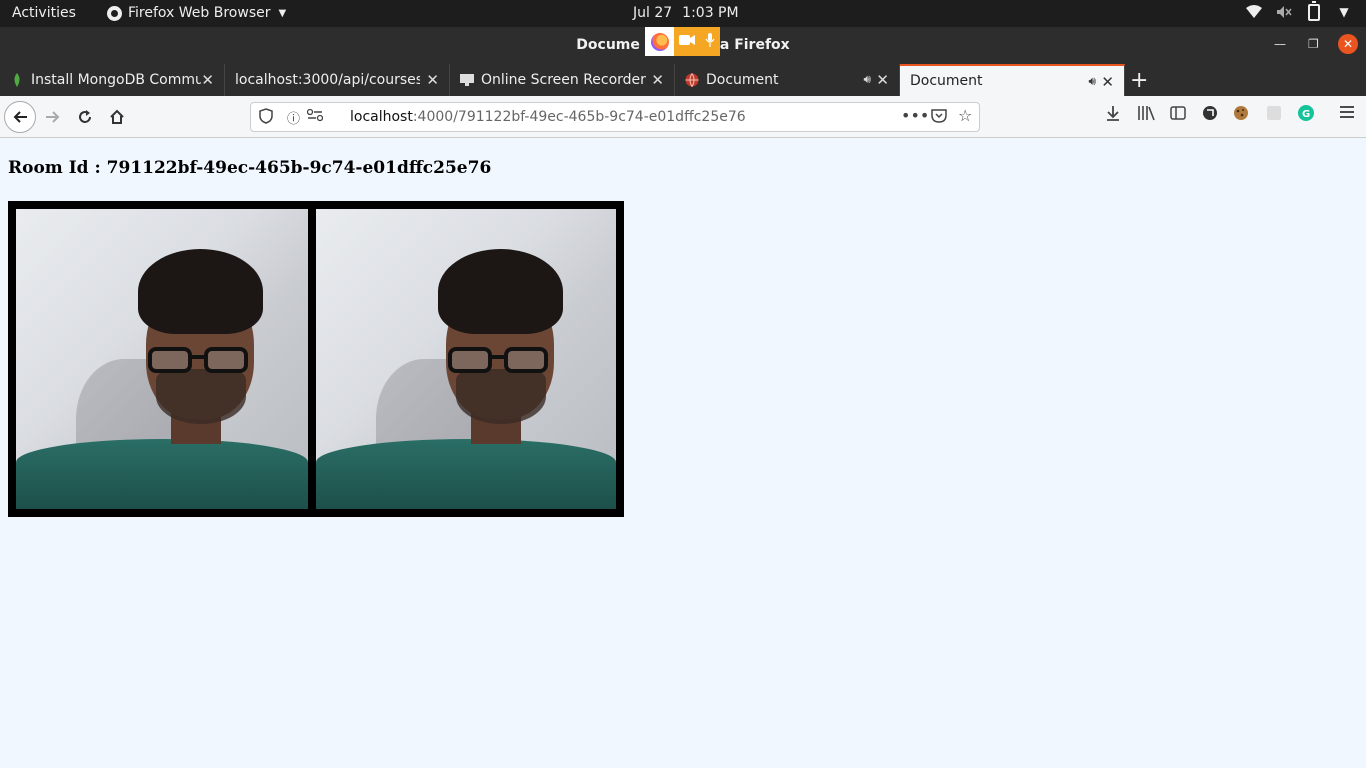 This screenshot has width=1366, height=768. I want to click on globe-icon, so click(692, 80).